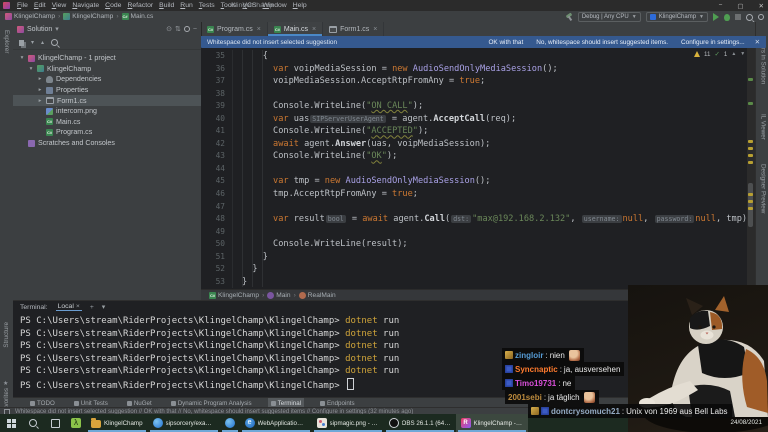 This screenshot has height=432, width=768. What do you see at coordinates (609, 17) in the screenshot?
I see `solution-config-select: Debug | Any CPU ▼` at bounding box center [609, 17].